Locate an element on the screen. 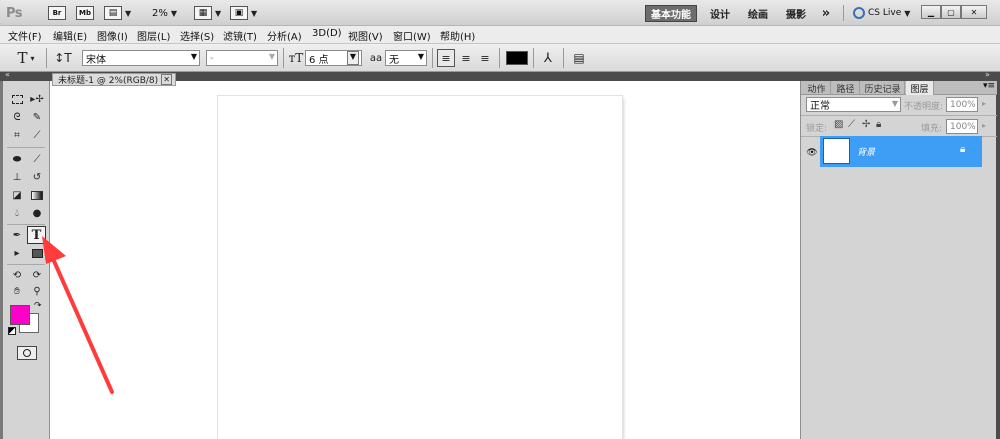  view-extras-button: ▤ ▼ is located at coordinates (117, 13).